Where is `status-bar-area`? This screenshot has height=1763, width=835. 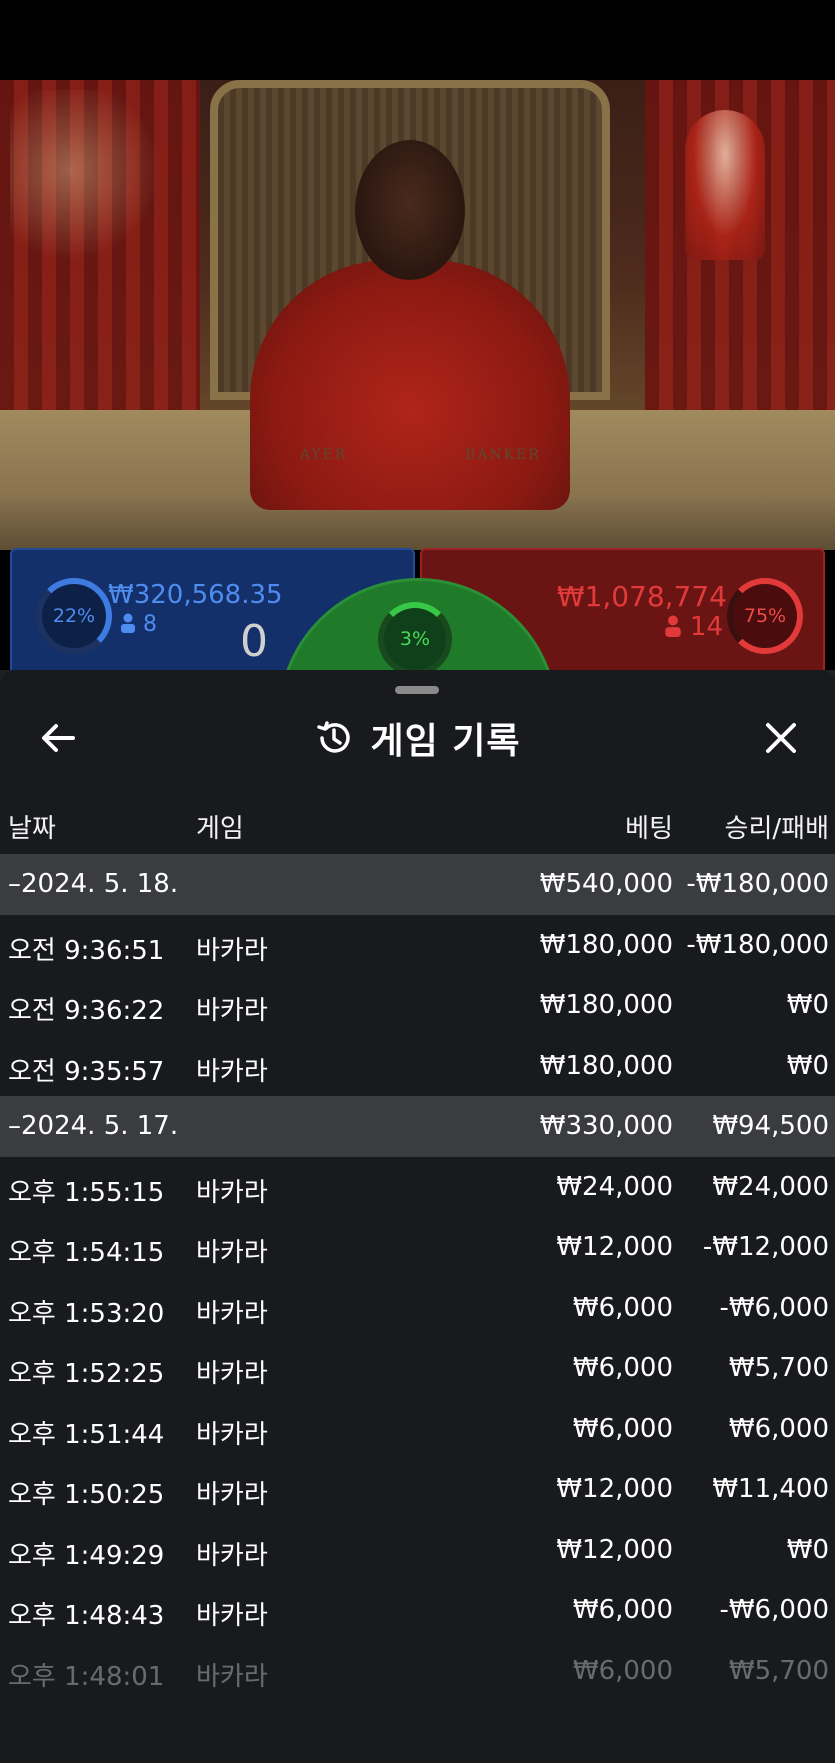
status-bar-area is located at coordinates (417, 40).